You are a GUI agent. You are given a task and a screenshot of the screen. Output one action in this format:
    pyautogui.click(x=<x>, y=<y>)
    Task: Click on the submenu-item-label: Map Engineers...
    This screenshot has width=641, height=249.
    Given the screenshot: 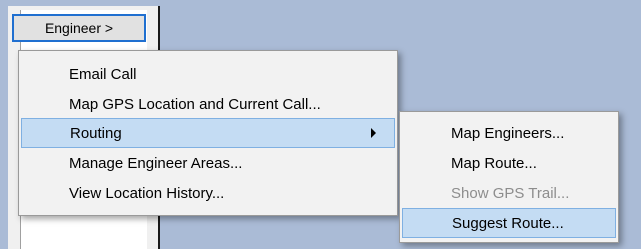 What is the action you would take?
    pyautogui.click(x=508, y=133)
    